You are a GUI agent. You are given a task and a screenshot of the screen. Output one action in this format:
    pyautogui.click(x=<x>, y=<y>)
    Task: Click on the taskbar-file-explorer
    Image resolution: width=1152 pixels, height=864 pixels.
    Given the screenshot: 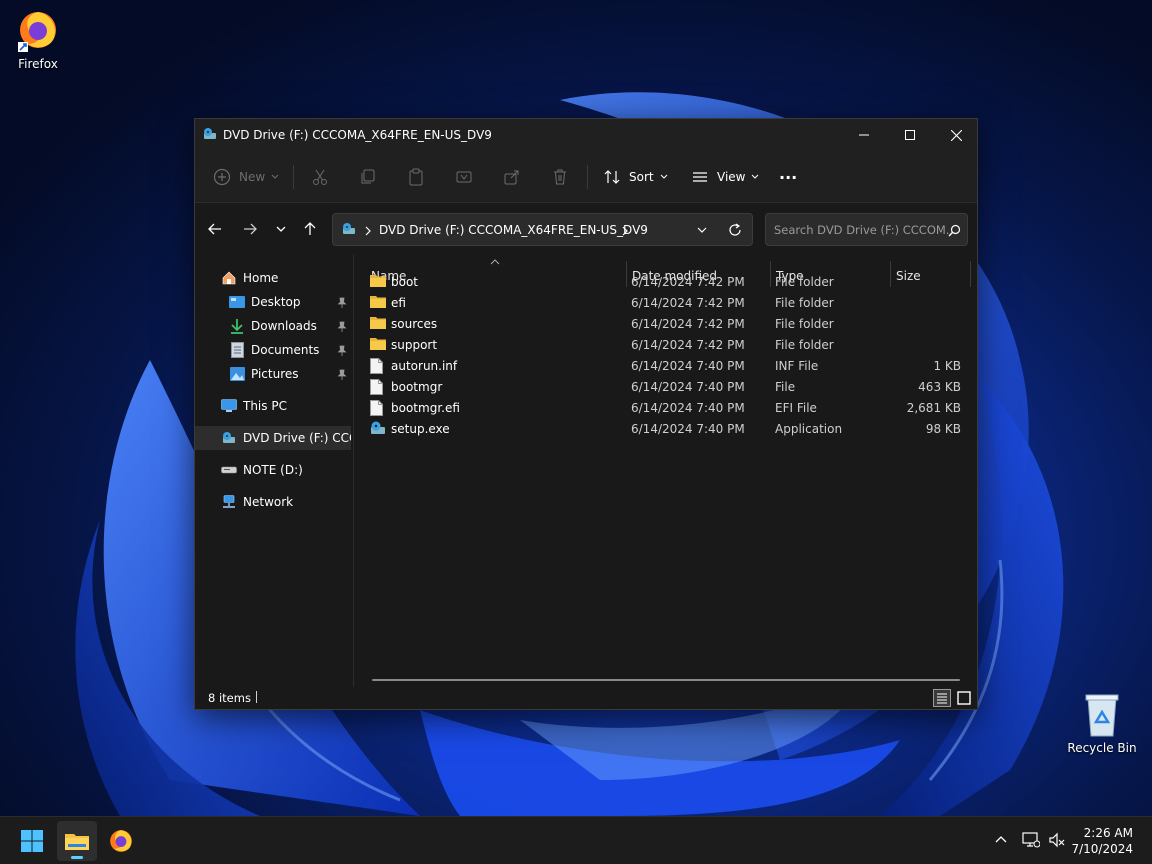 What is the action you would take?
    pyautogui.click(x=77, y=841)
    